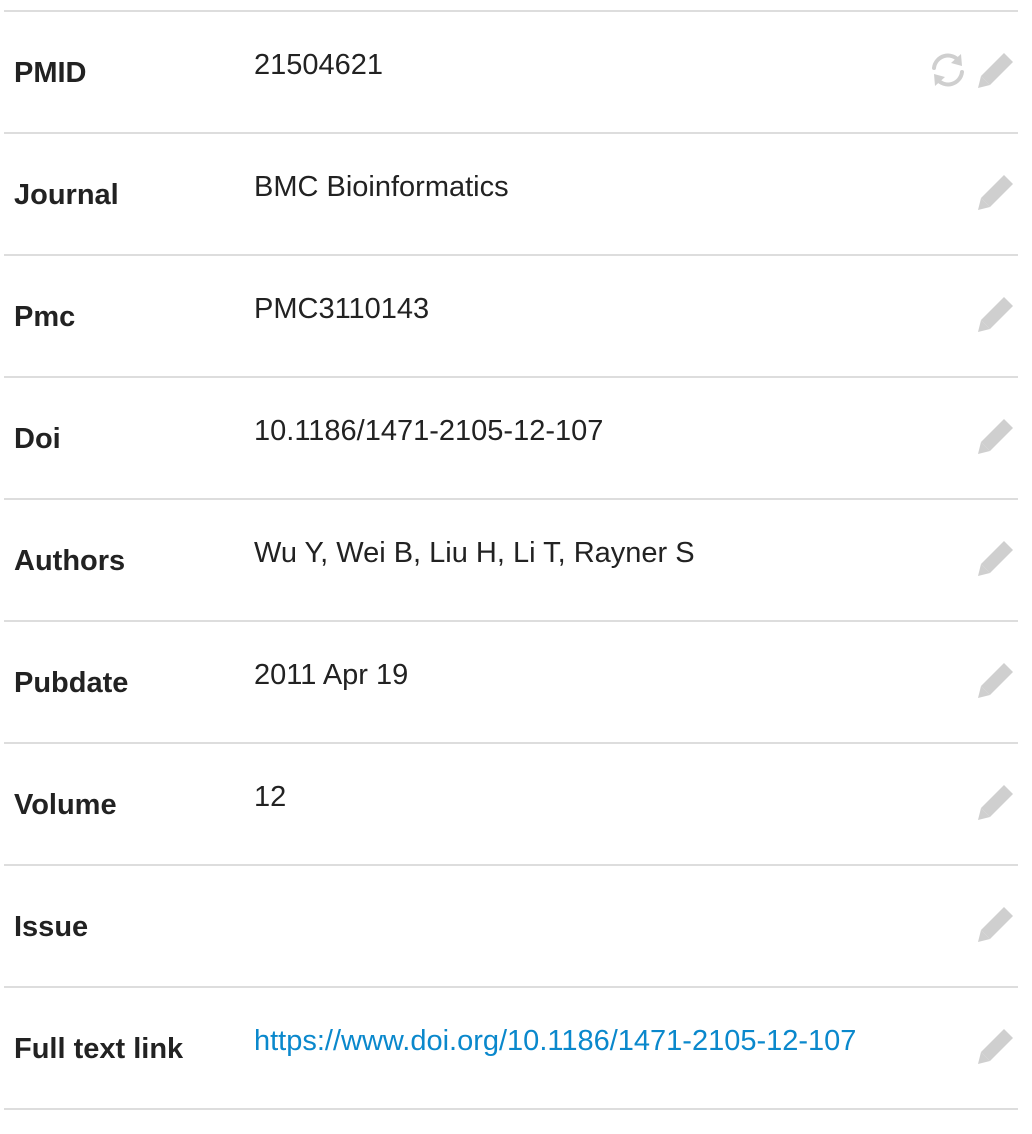 The height and width of the screenshot is (1134, 1032). What do you see at coordinates (511, 803) in the screenshot?
I see `field-row-volume: Volume 12` at bounding box center [511, 803].